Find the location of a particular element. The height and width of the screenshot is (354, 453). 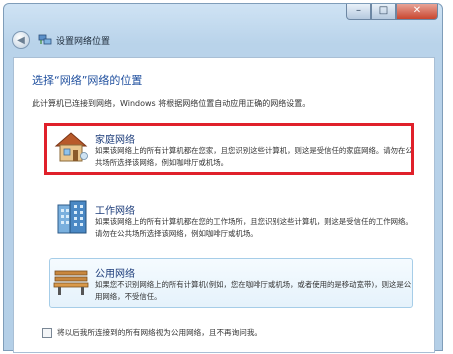

back-button: ◀ is located at coordinates (21, 40).